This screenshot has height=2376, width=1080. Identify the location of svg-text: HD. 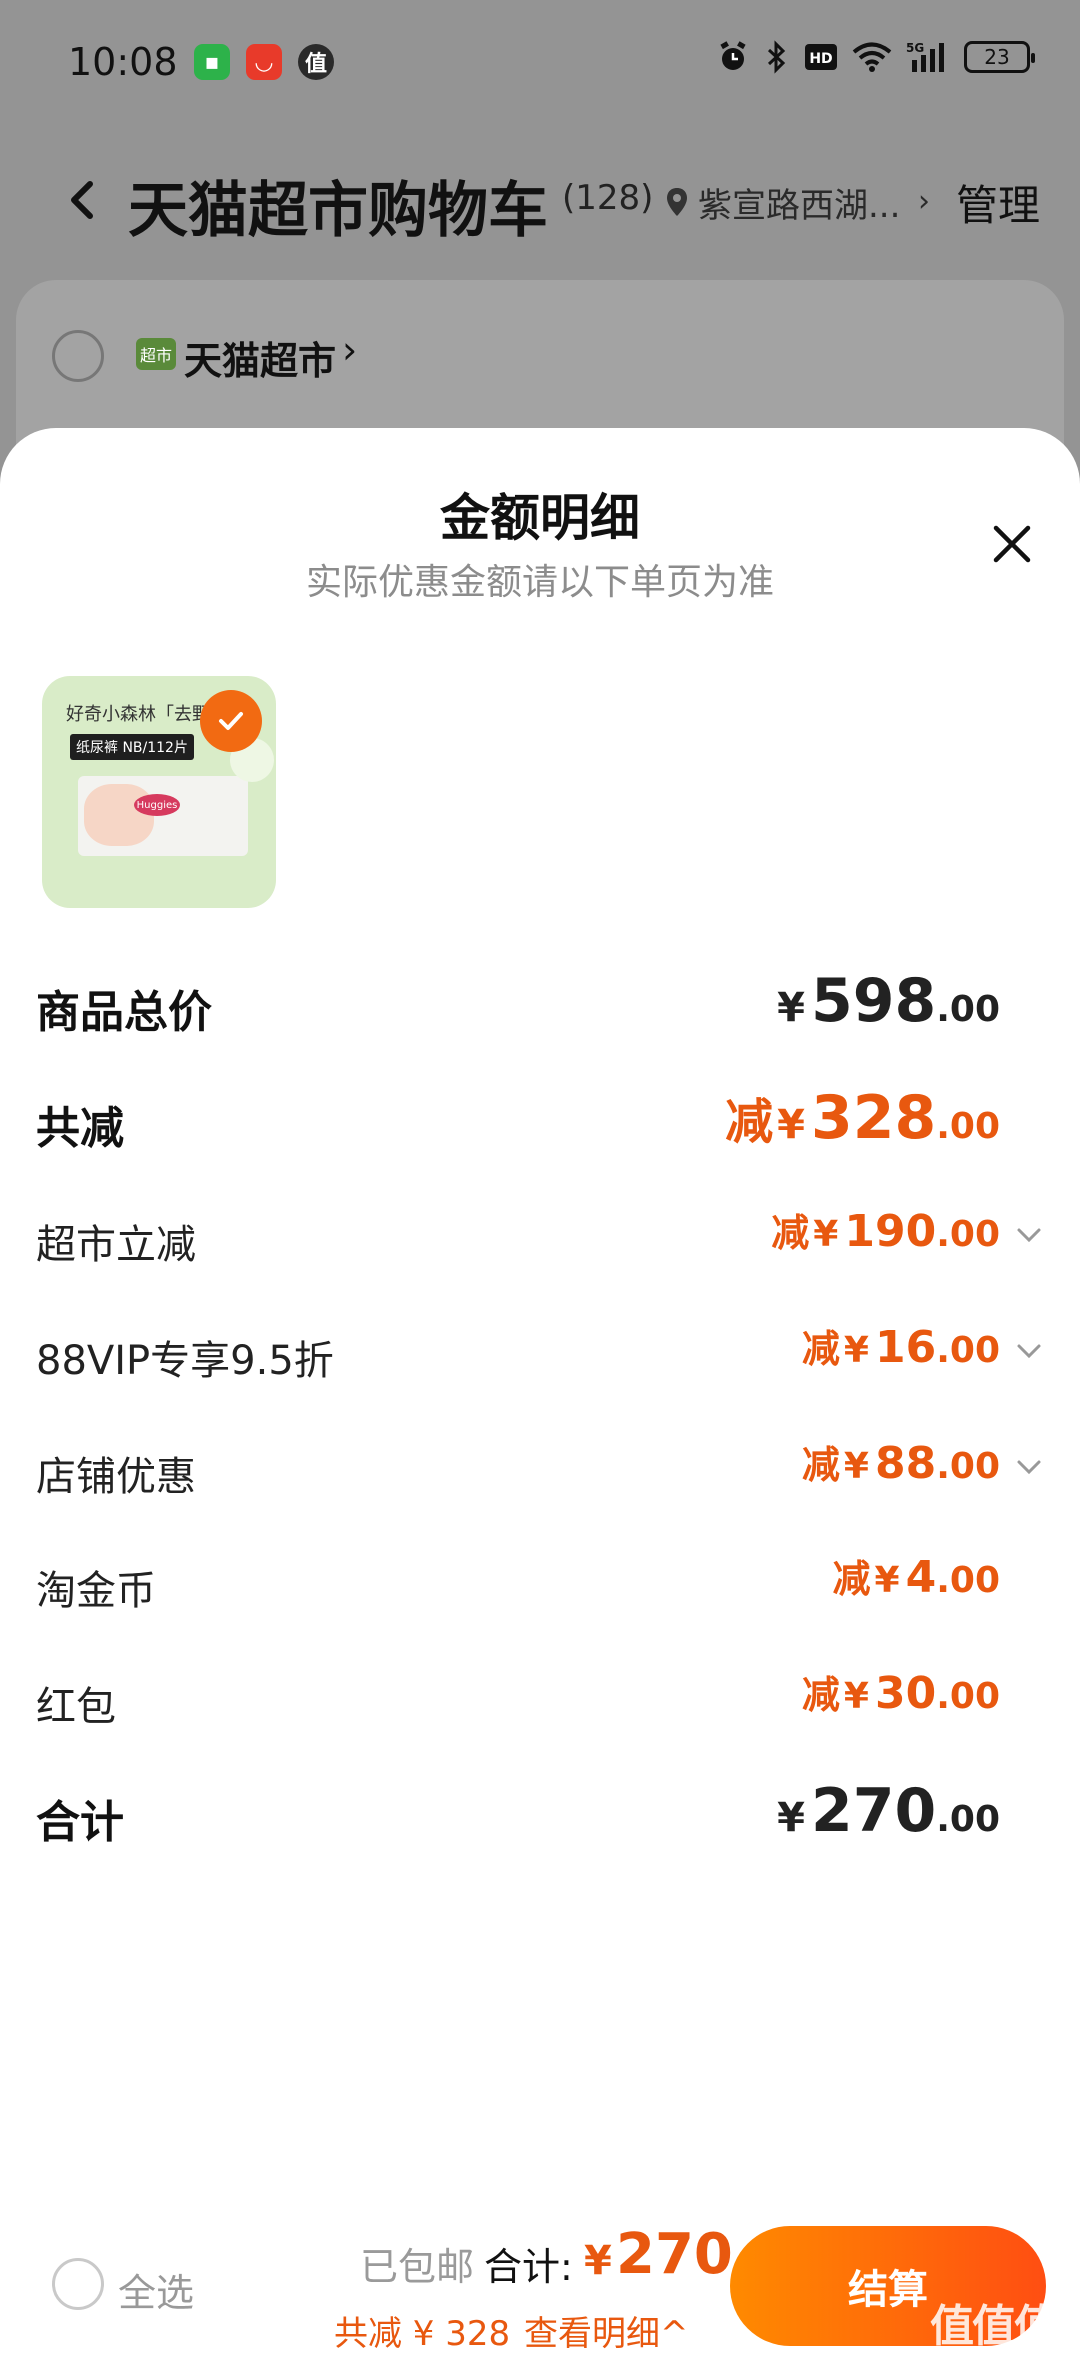
(820, 59).